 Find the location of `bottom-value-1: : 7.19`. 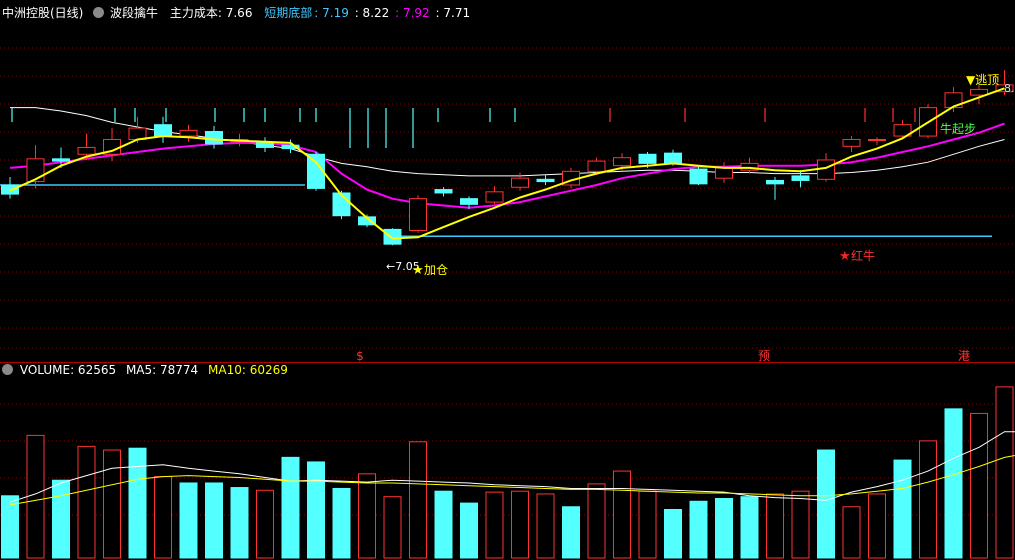

bottom-value-1: : 7.19 is located at coordinates (331, 13).